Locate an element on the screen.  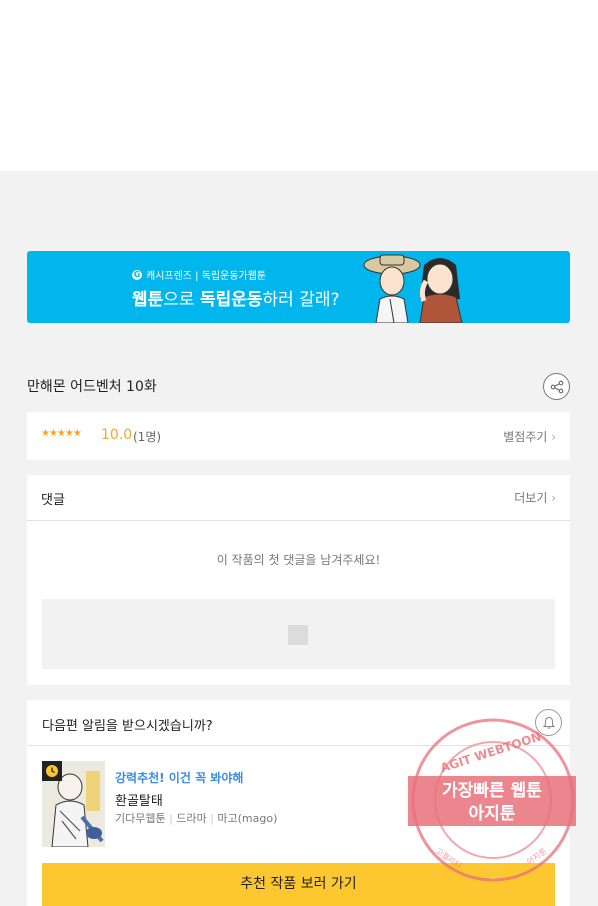
share-icon is located at coordinates (556, 386).